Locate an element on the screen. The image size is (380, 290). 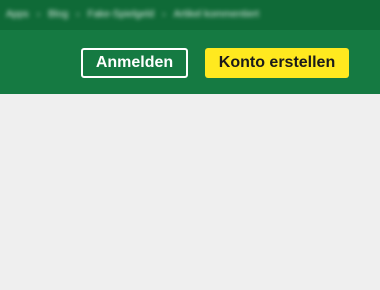
breadcrumb-item-current: Artikel kommentiert is located at coordinates (216, 14).